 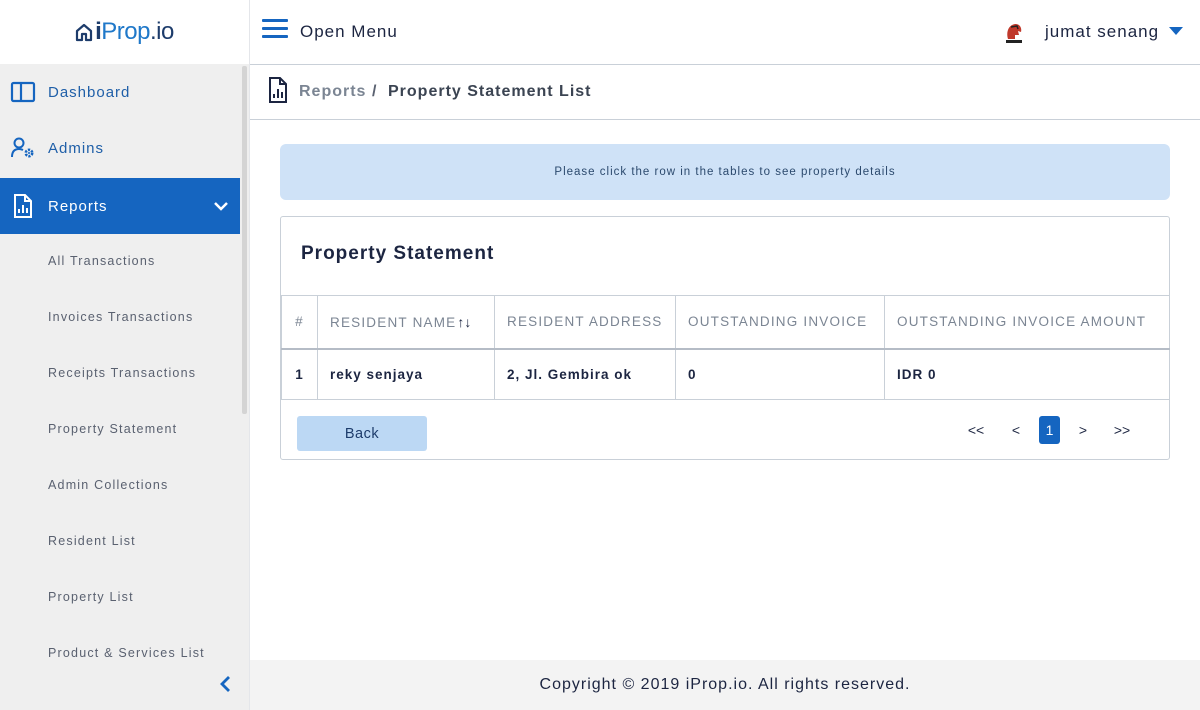 What do you see at coordinates (102, 261) in the screenshot?
I see `sidebar-subitem-label: All Transactions` at bounding box center [102, 261].